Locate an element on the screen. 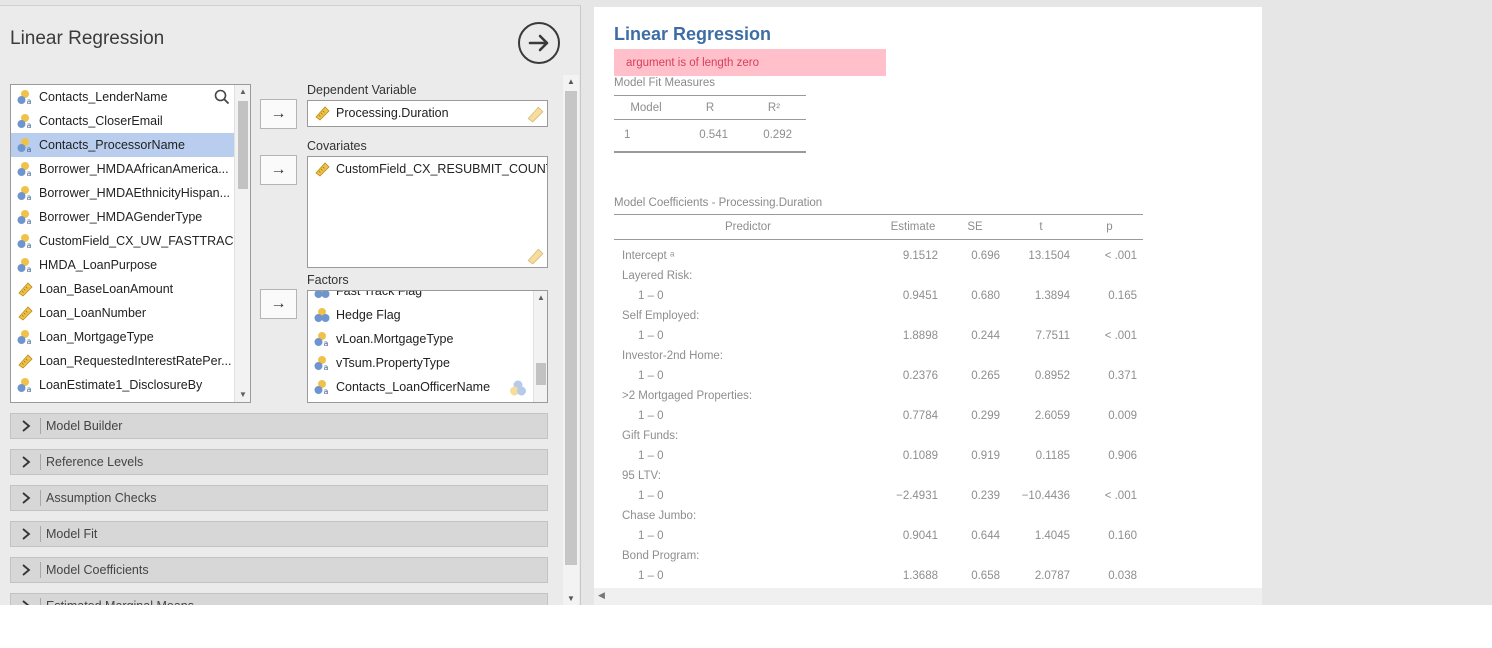 The height and width of the screenshot is (648, 1492). section-label: Reference Levels is located at coordinates (95, 462).